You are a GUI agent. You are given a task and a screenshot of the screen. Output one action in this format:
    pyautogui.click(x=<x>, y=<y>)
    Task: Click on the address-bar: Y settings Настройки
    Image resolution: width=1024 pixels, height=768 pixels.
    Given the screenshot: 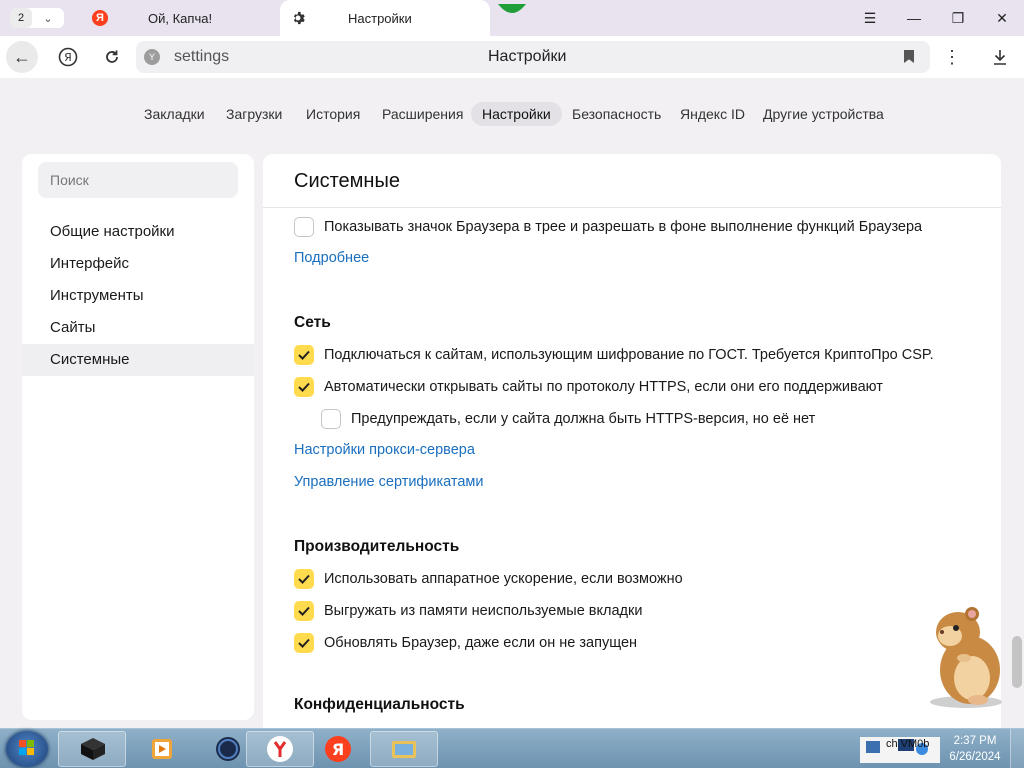 What is the action you would take?
    pyautogui.click(x=533, y=57)
    